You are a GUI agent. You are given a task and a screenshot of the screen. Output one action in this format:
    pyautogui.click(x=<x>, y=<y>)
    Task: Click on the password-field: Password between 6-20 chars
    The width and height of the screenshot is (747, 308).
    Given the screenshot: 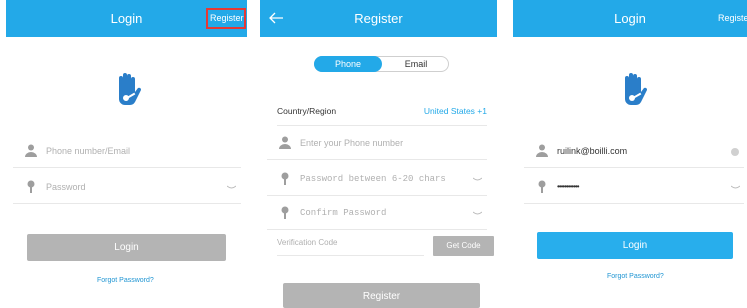 What is the action you would take?
    pyautogui.click(x=377, y=179)
    